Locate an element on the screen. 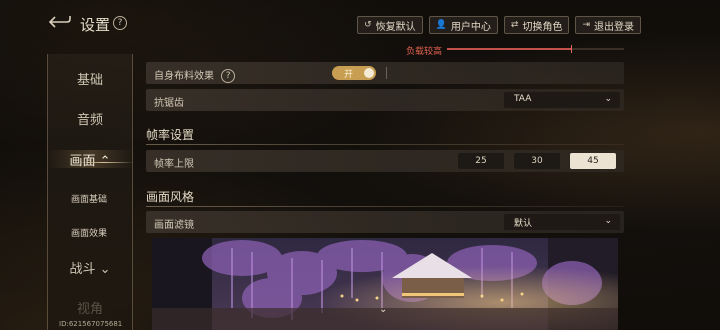 The image size is (720, 330). toggle-on-label: 开 is located at coordinates (349, 75).